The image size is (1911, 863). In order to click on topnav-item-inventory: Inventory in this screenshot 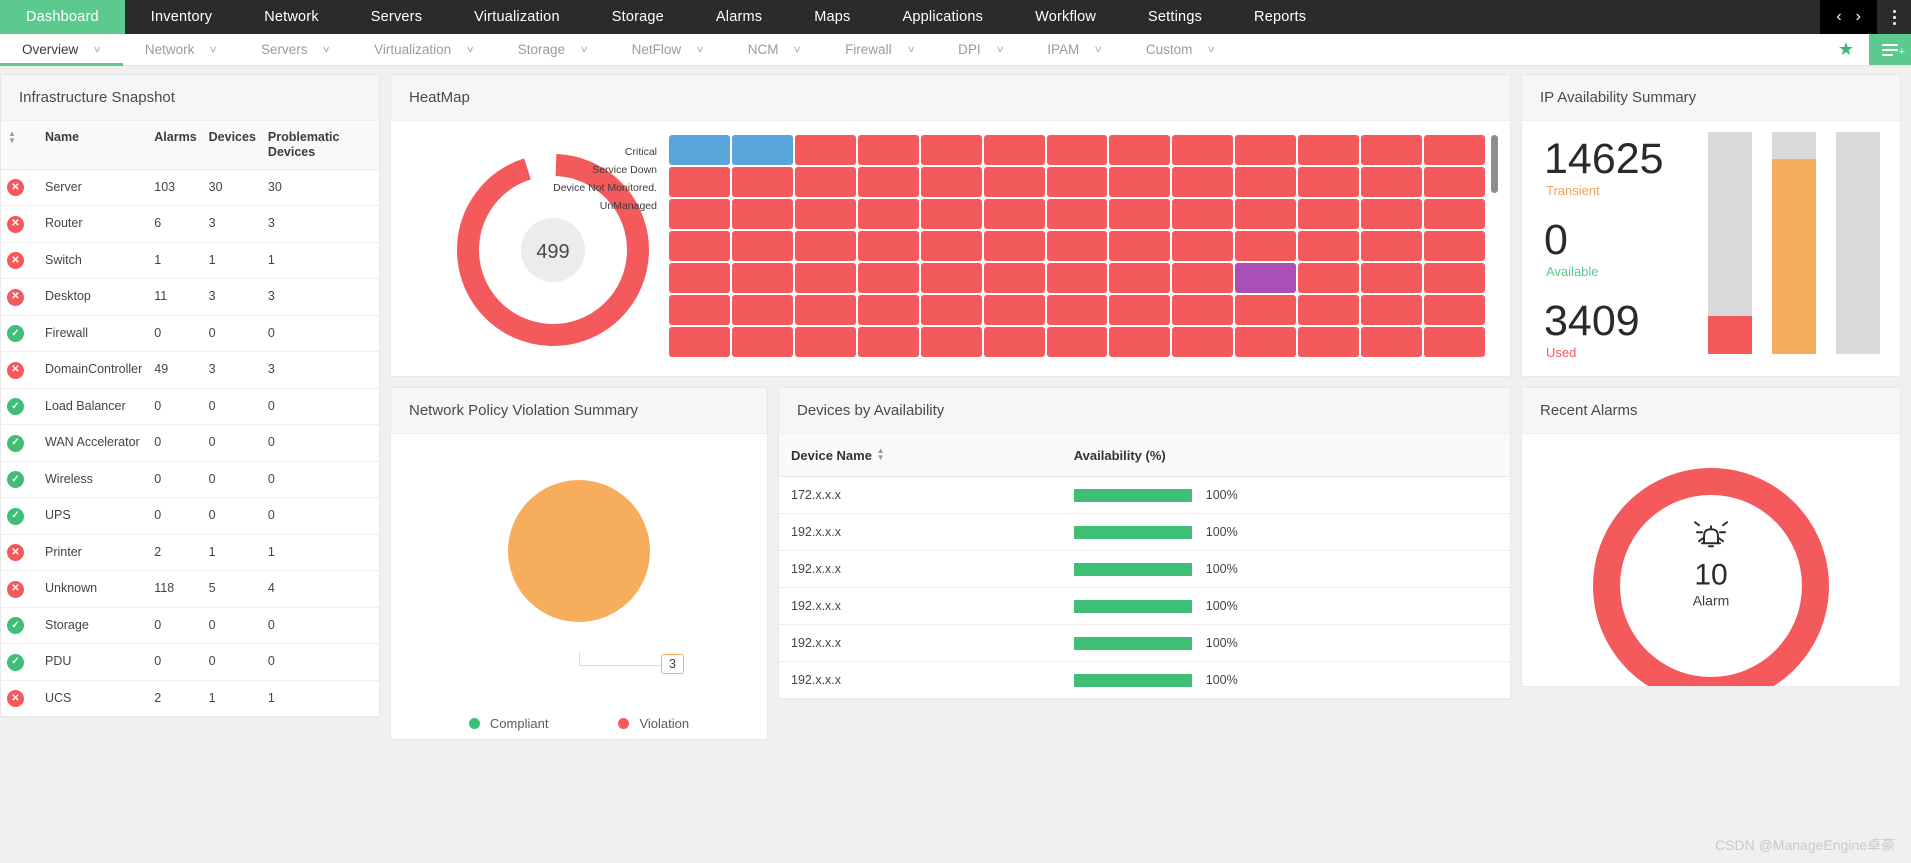, I will do `click(181, 17)`.